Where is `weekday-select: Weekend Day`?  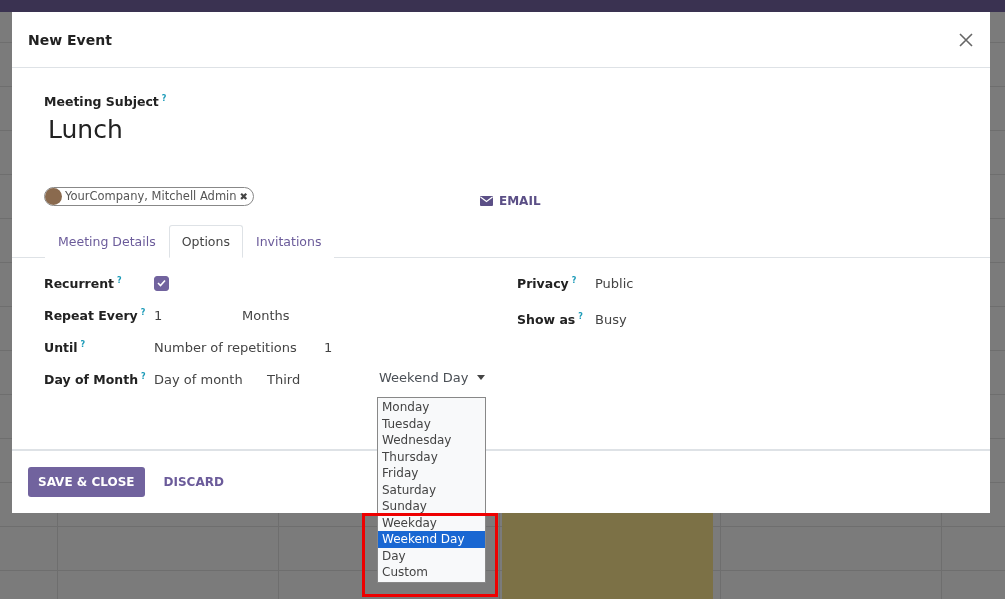
weekday-select: Weekend Day is located at coordinates (432, 379).